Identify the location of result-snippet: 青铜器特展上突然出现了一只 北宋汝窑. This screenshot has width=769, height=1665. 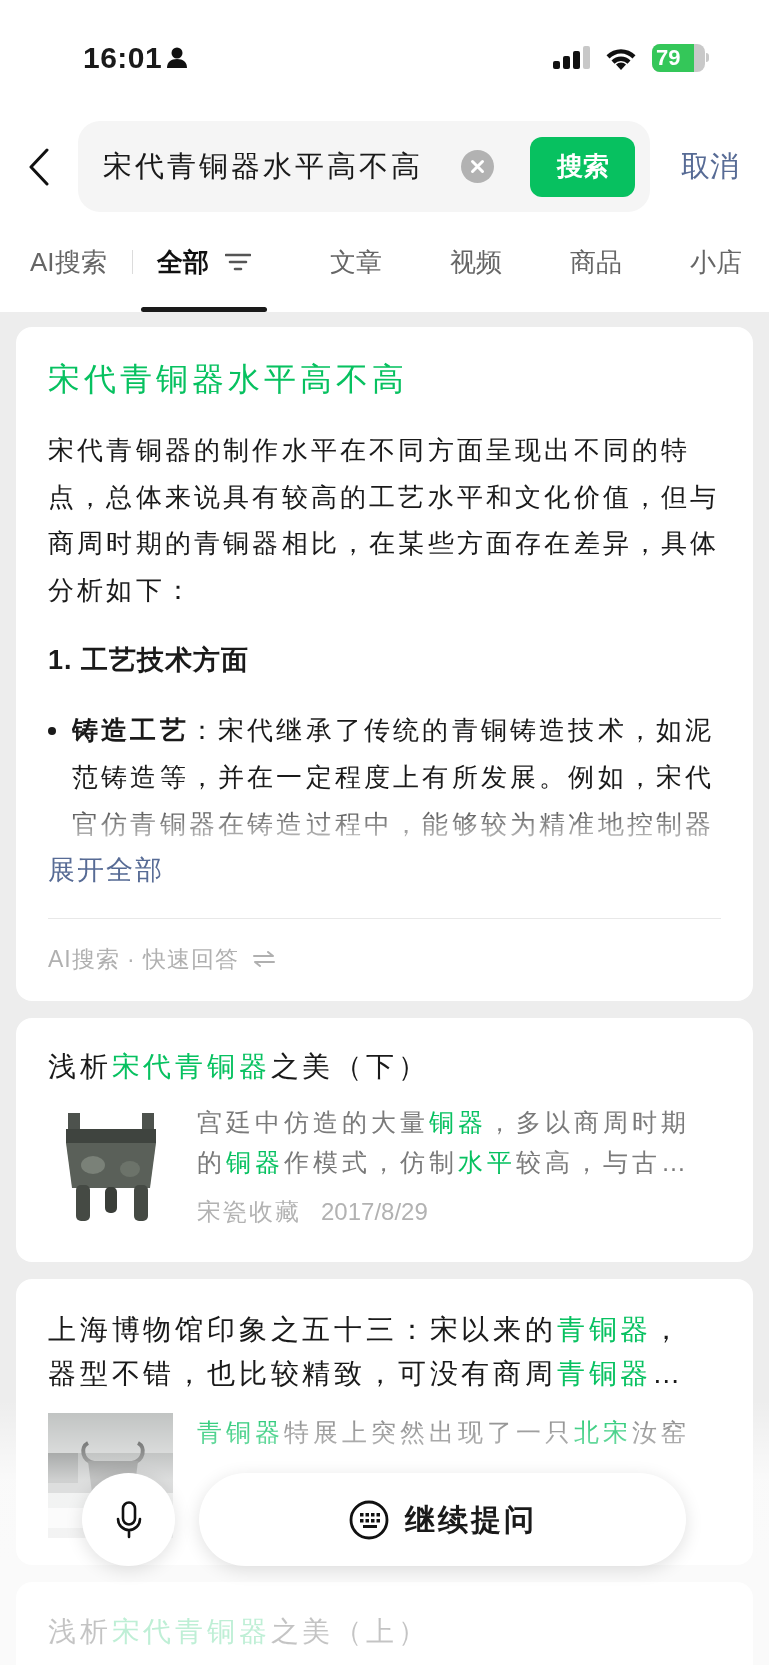
(444, 1433).